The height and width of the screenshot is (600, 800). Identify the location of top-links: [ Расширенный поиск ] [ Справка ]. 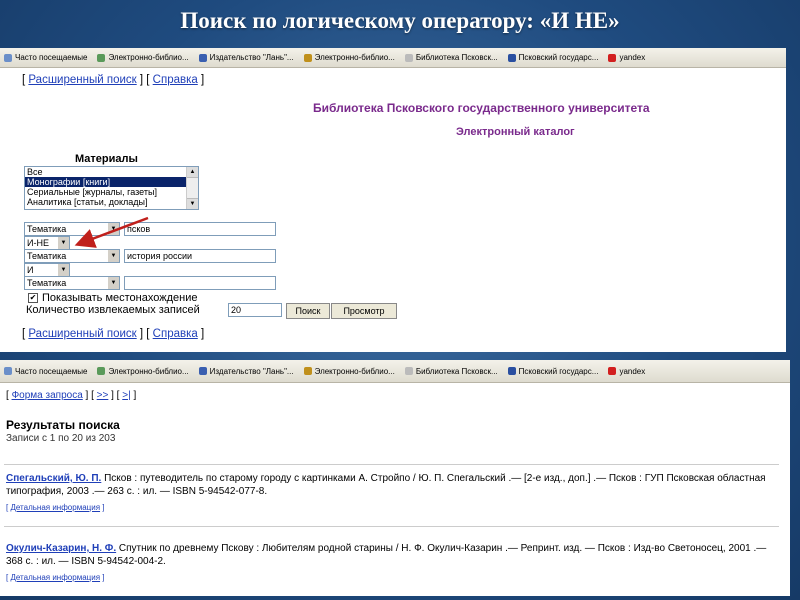
(113, 80).